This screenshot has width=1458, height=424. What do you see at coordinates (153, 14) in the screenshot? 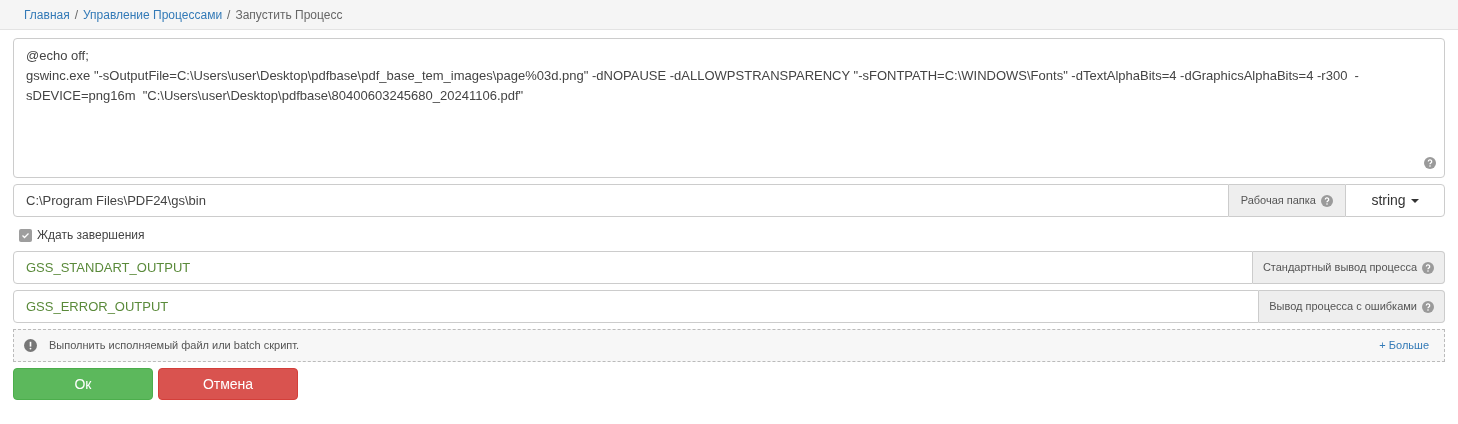
I see `breadcrumb-link: Управление Процессами` at bounding box center [153, 14].